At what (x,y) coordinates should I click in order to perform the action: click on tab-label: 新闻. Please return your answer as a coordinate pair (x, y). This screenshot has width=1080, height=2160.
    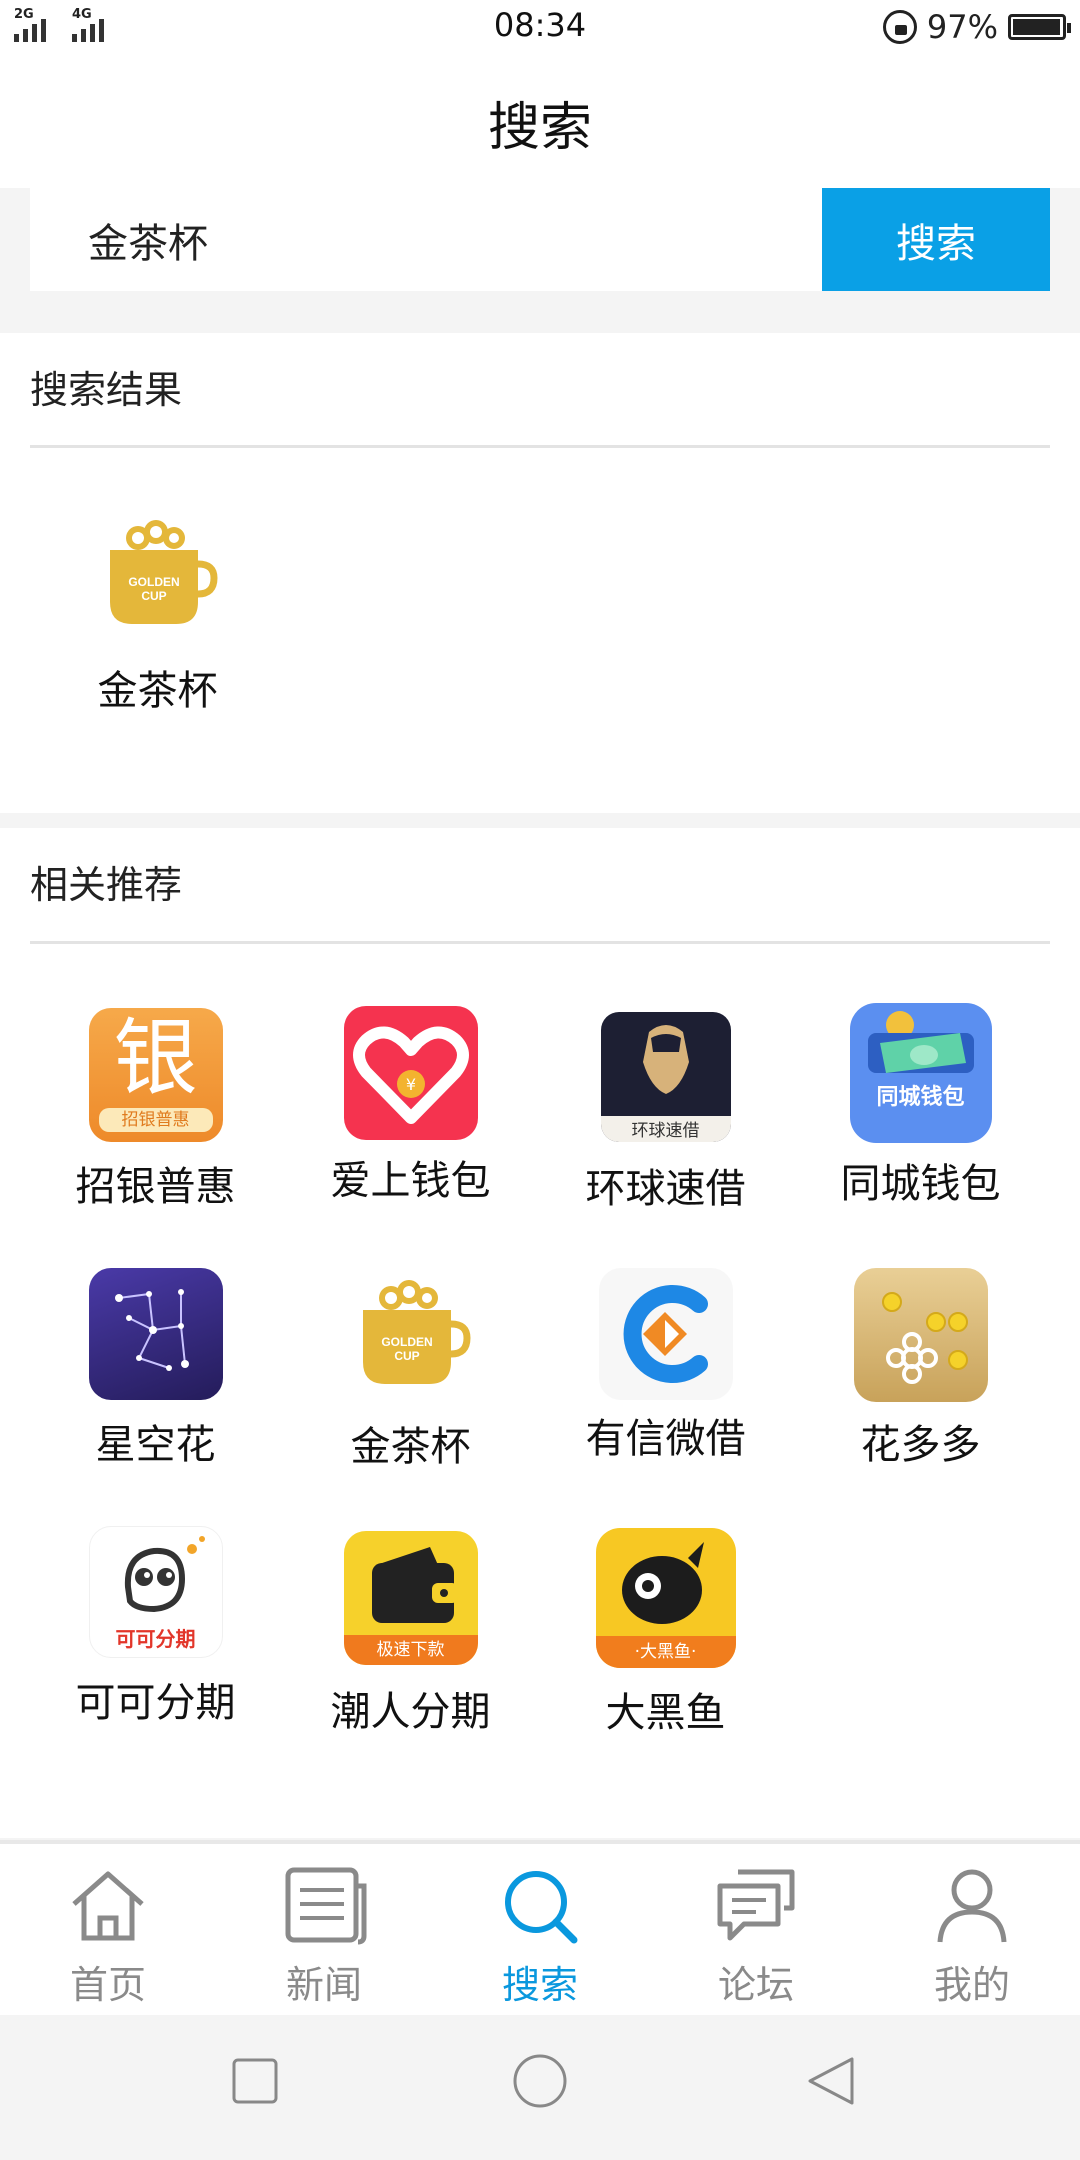
    Looking at the image, I should click on (323, 1985).